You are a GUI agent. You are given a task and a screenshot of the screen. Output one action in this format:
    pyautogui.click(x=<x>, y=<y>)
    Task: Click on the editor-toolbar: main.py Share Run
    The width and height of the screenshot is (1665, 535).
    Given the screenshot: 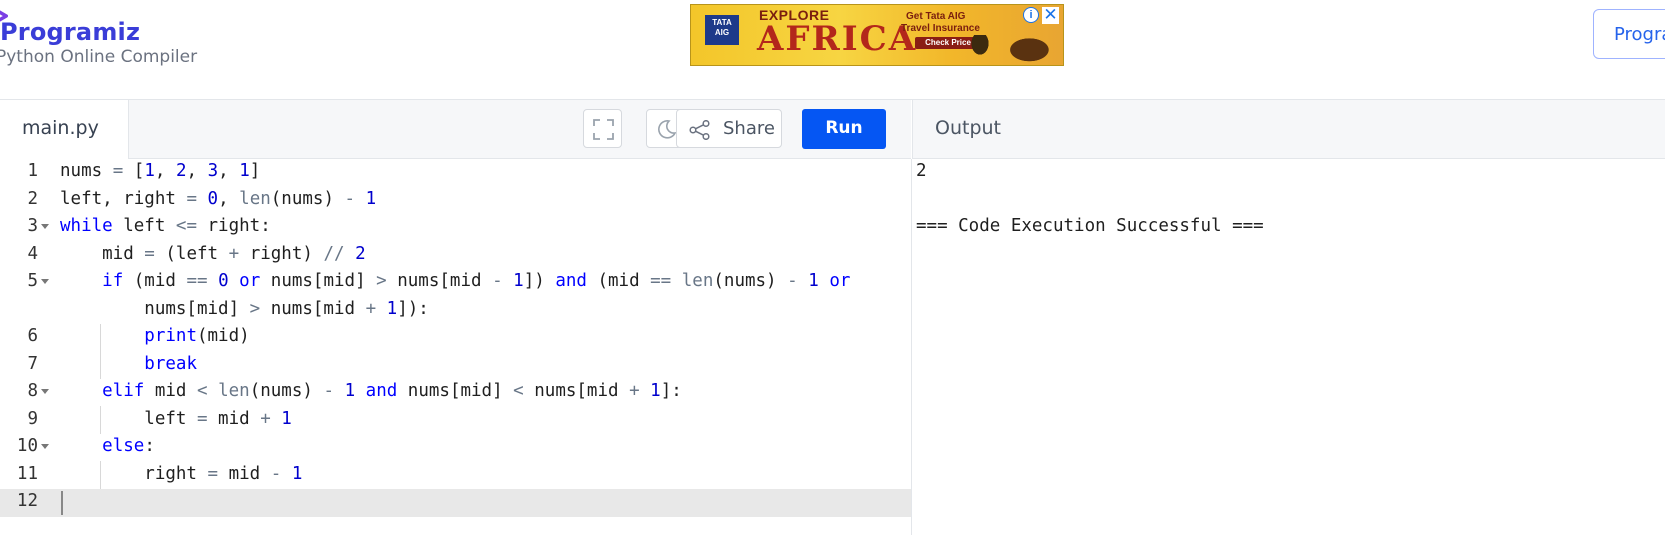 What is the action you would take?
    pyautogui.click(x=455, y=129)
    